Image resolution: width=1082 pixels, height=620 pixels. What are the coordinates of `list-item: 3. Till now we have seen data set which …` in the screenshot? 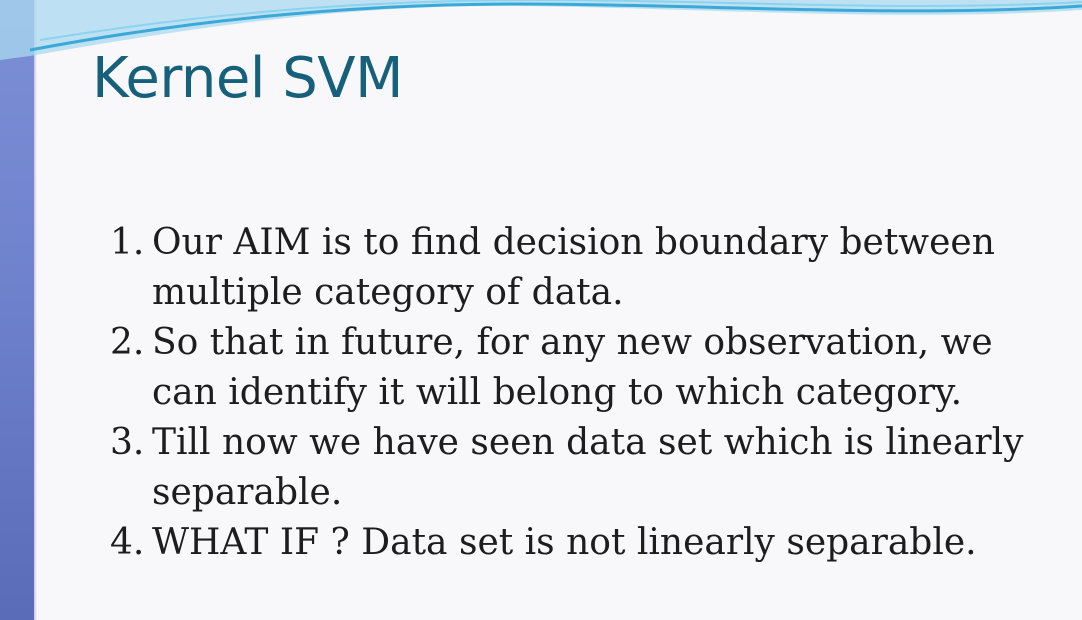 It's located at (585, 468).